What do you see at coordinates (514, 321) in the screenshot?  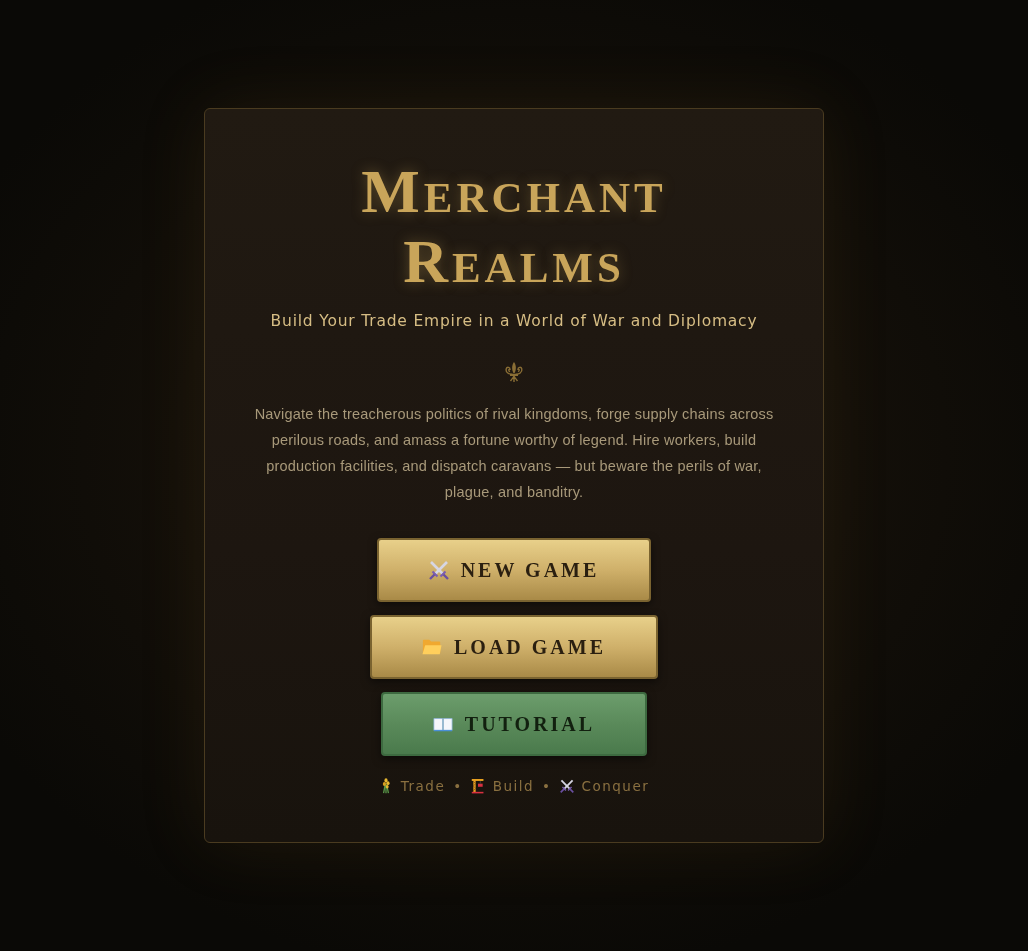 I see `subtitle: Build Your Trade Empire in a World of War and Diplomacy` at bounding box center [514, 321].